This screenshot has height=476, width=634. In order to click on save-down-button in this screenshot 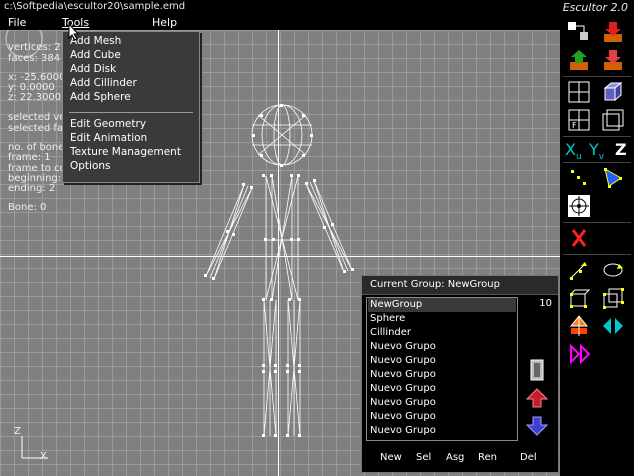, I will do `click(613, 32)`.